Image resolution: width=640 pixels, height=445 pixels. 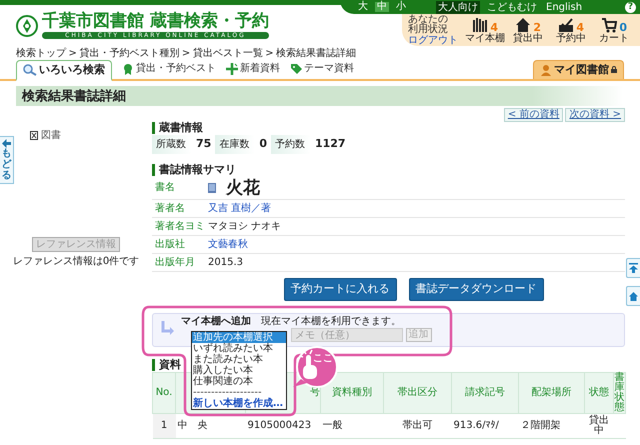 I want to click on action-button: 書誌データダウンロード, so click(x=476, y=289).